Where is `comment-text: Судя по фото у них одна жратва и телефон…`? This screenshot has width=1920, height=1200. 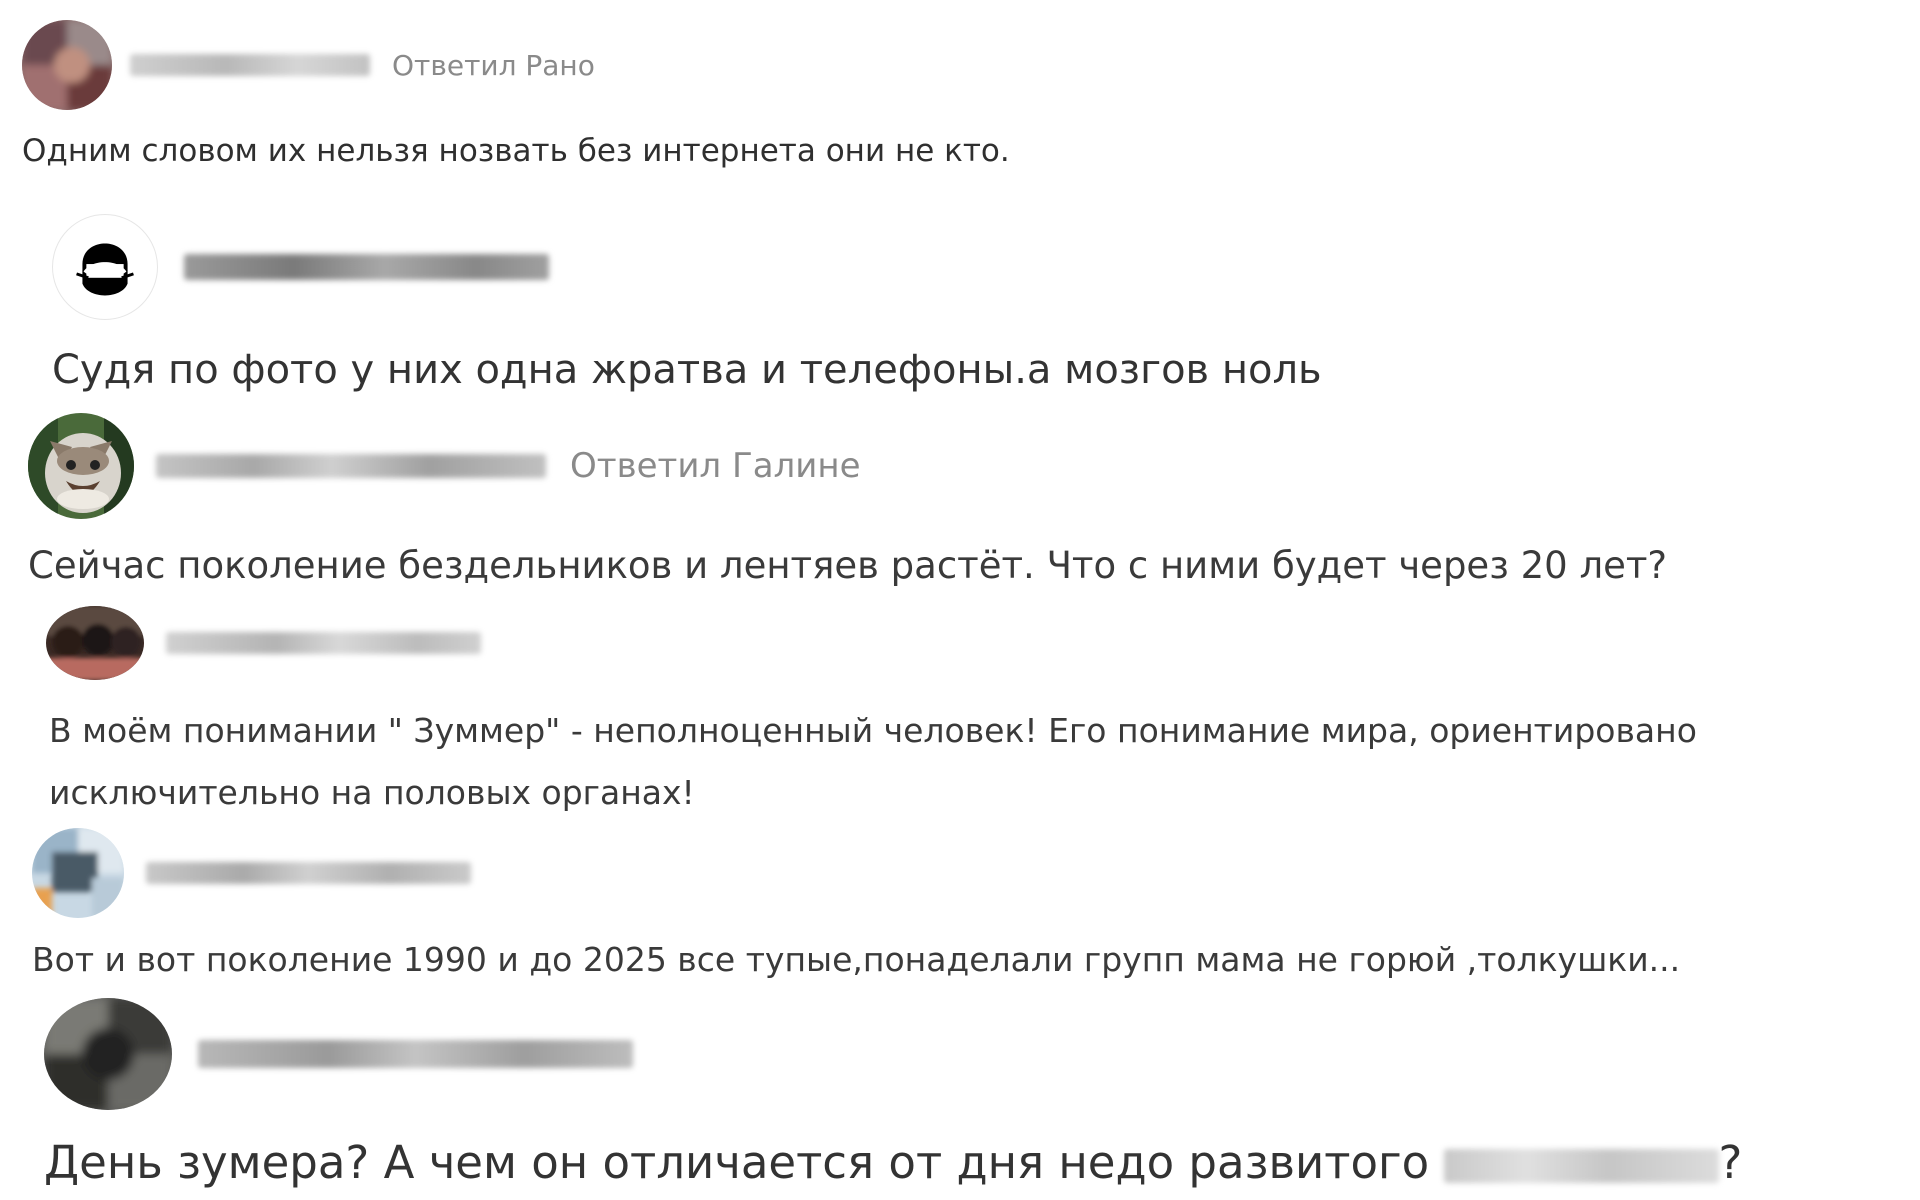 comment-text: Судя по фото у них одна жратва и телефон… is located at coordinates (687, 370).